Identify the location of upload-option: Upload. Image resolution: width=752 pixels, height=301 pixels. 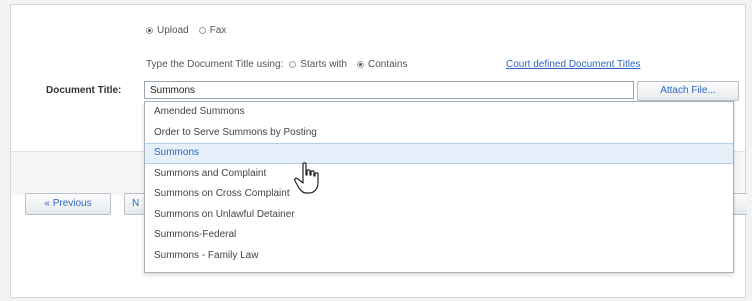
(167, 30).